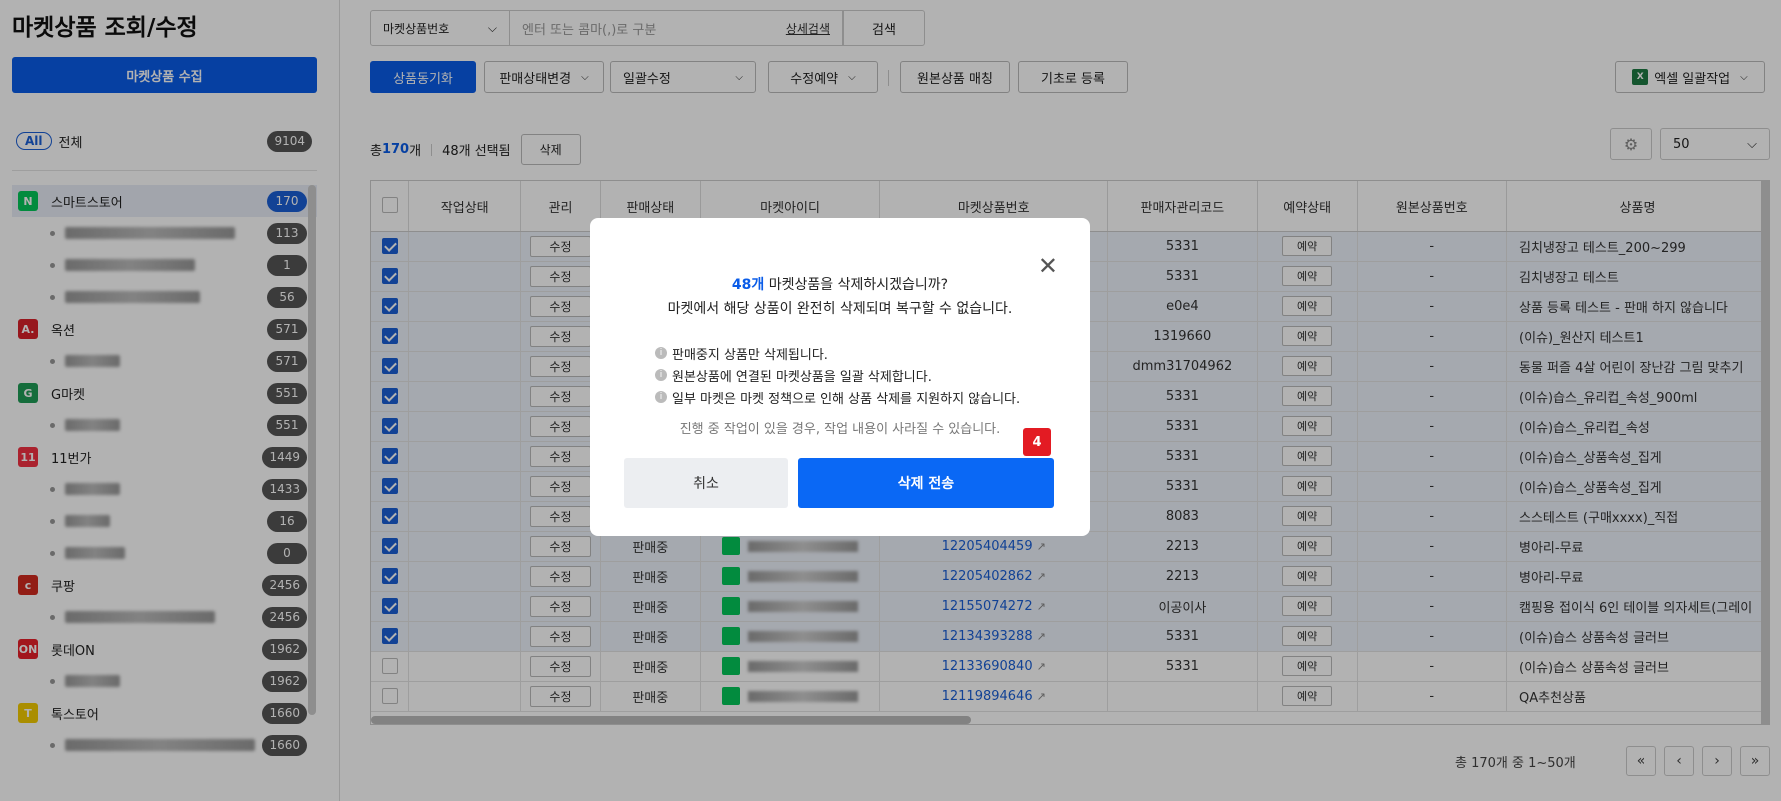  Describe the element at coordinates (837, 353) in the screenshot. I see `note-item: i 판매중지 상품만 삭제됩니다.` at that location.